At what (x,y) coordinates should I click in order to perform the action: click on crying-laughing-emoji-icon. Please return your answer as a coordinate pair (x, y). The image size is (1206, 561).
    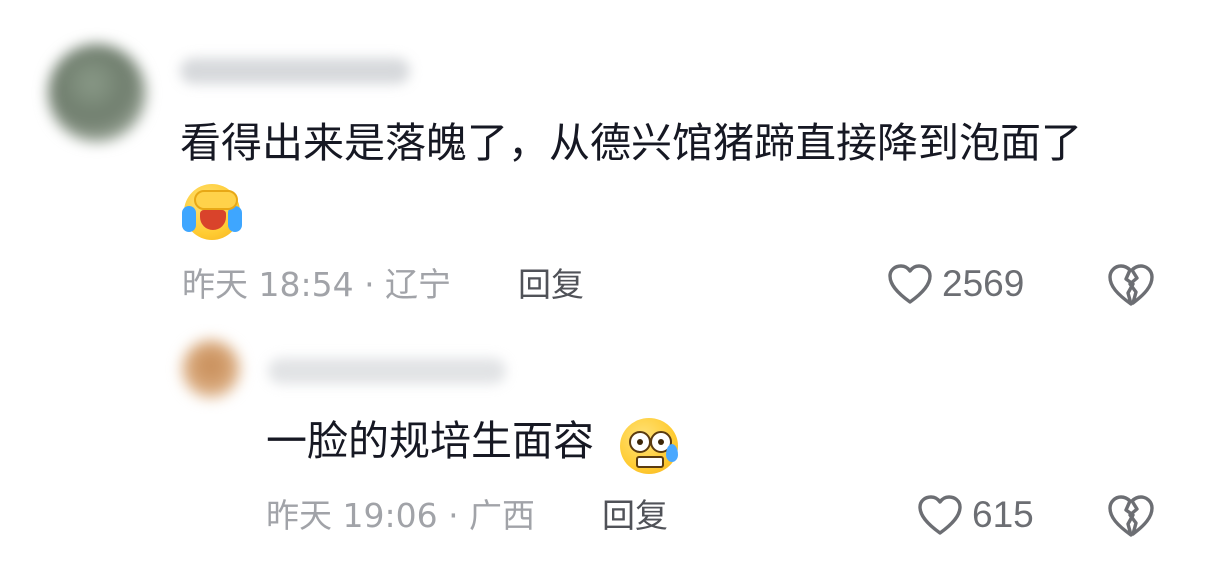
    Looking at the image, I should click on (212, 212).